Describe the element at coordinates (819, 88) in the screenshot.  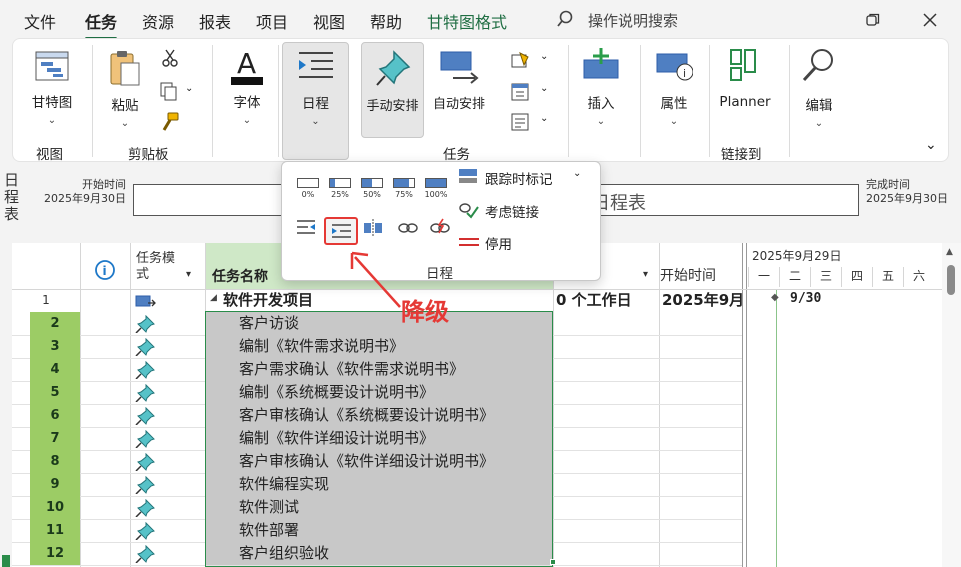
I see `edit-button: 编辑 ⌄` at that location.